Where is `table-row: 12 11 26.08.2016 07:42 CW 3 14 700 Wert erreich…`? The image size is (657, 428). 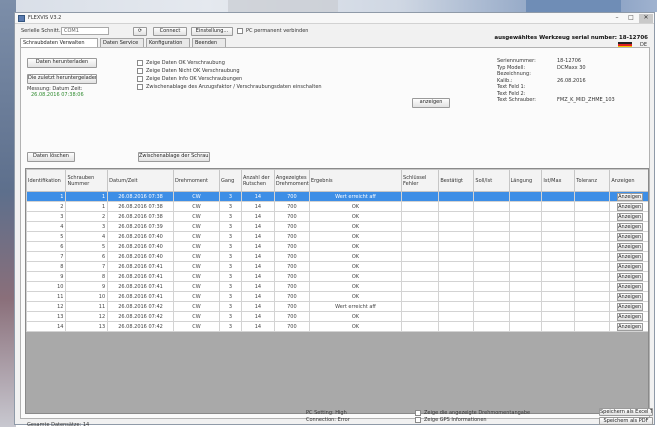
table-row: 12 11 26.08.2016 07:42 CW 3 14 700 Wert erreich… is located at coordinates (337, 306).